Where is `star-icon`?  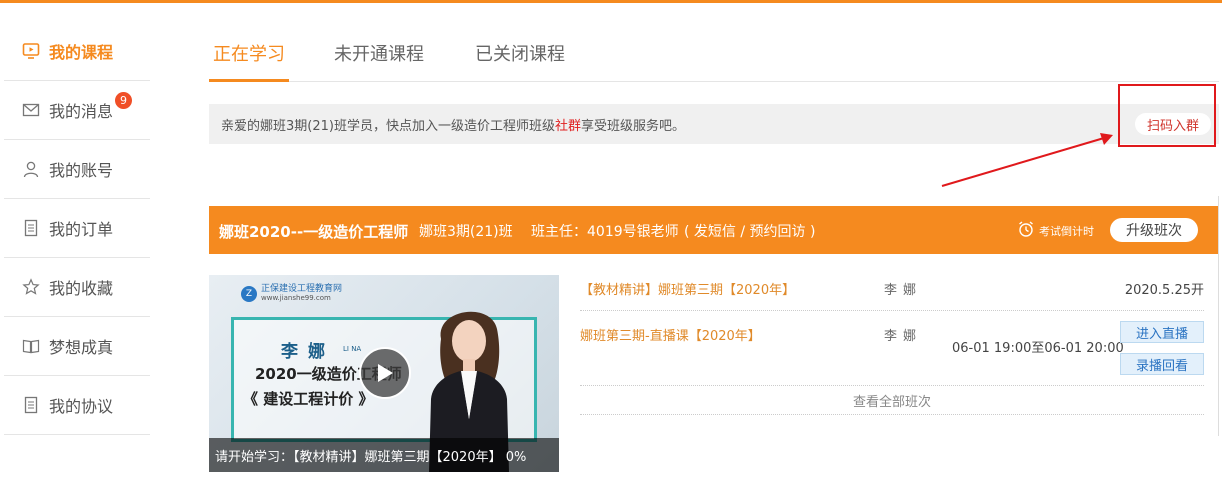 star-icon is located at coordinates (31, 287).